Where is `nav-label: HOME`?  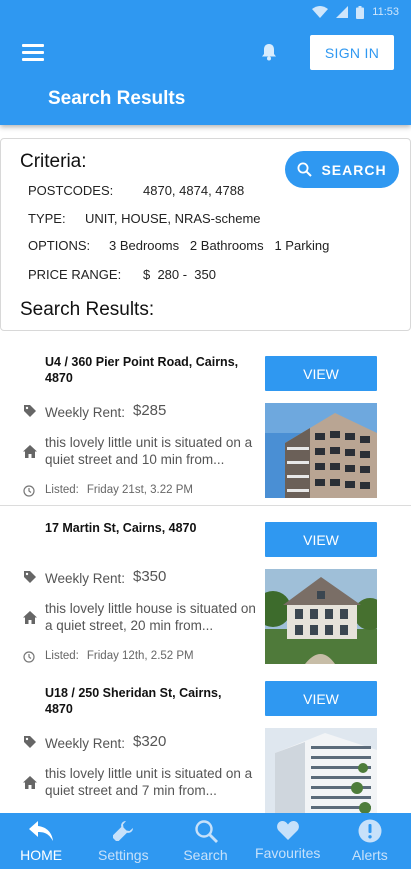 nav-label: HOME is located at coordinates (41, 855).